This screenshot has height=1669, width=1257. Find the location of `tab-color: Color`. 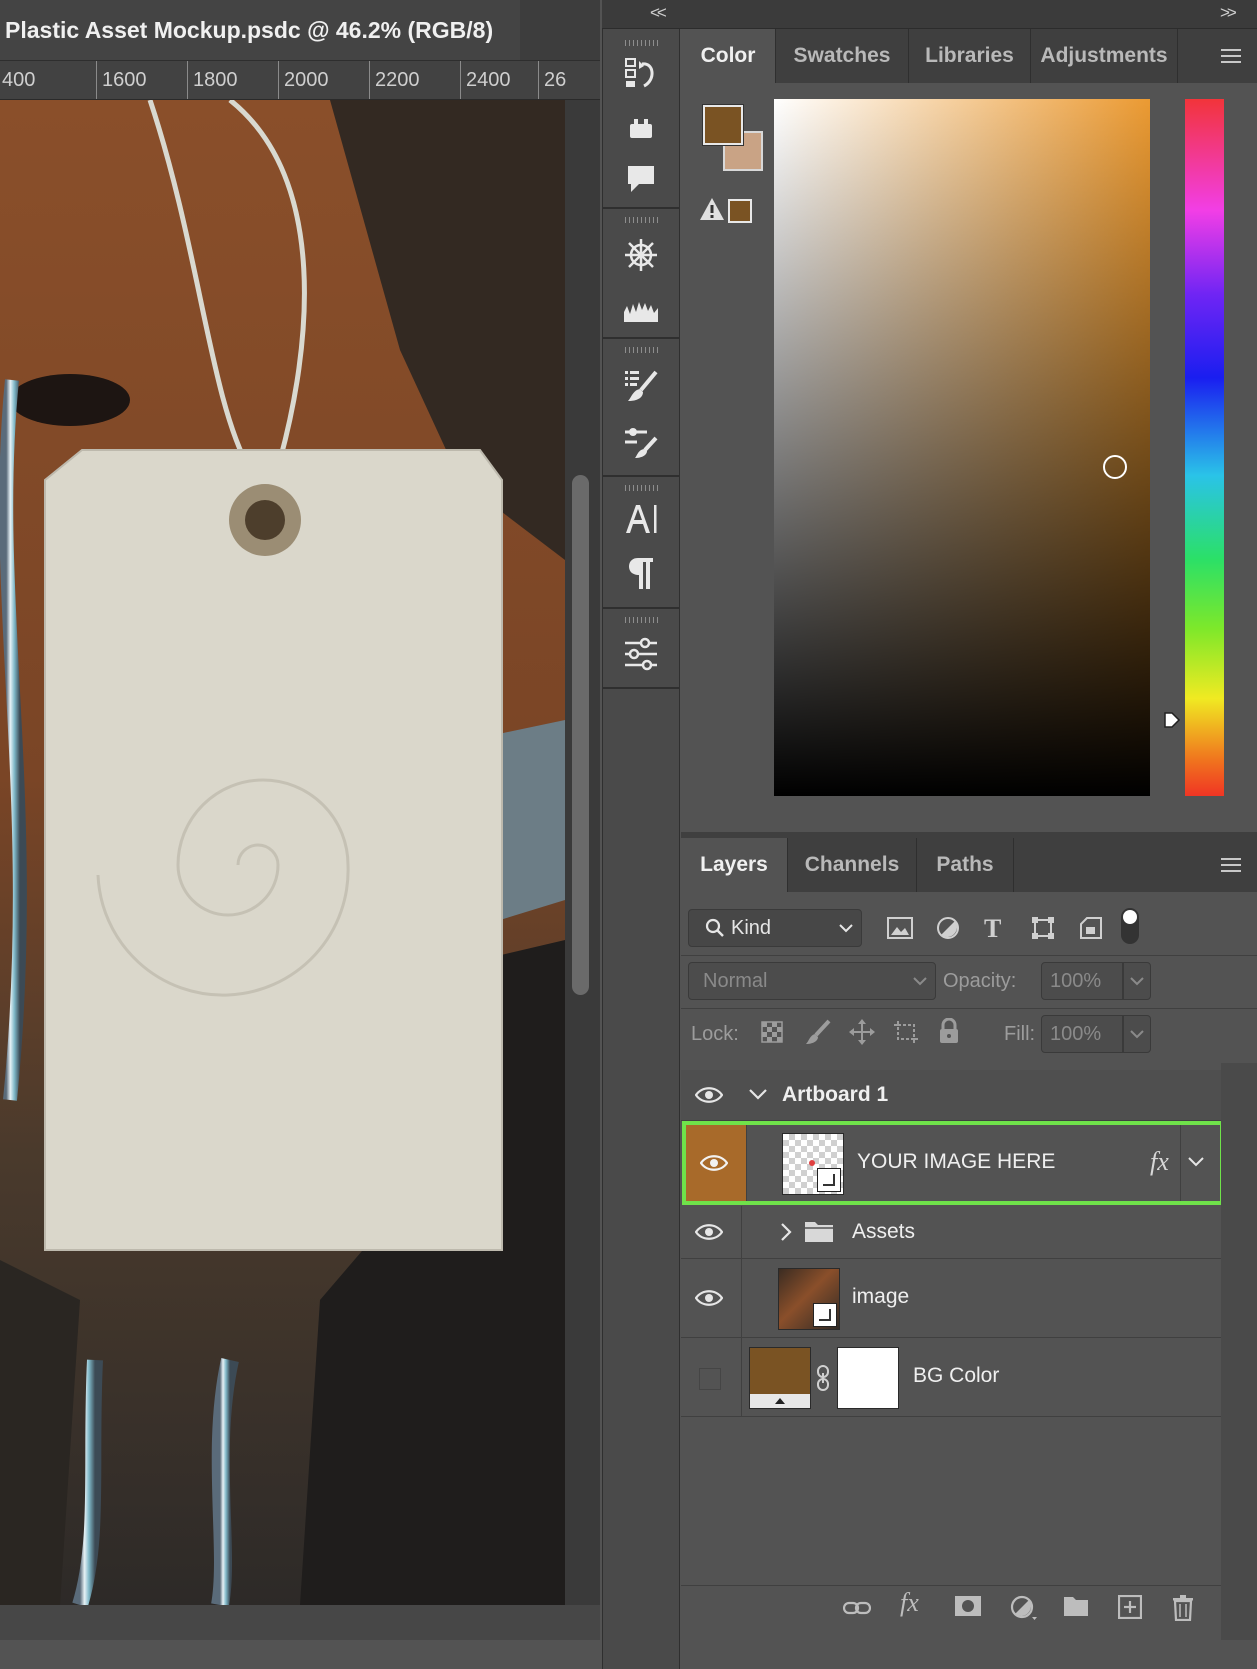

tab-color: Color is located at coordinates (728, 56).